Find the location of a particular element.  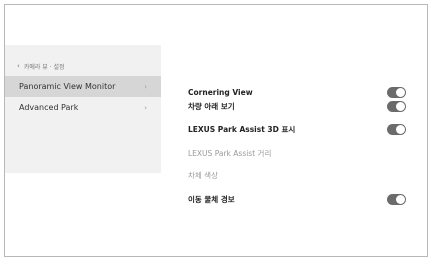

back-label: 카메라 뷰 · 설정 is located at coordinates (44, 67).